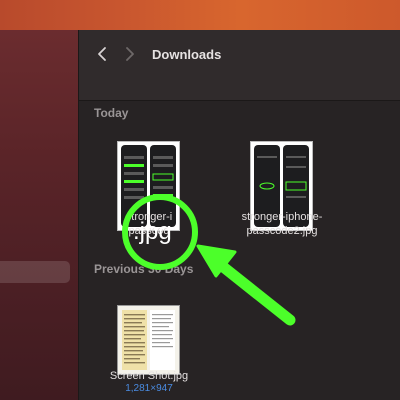 The width and height of the screenshot is (400, 400). Describe the element at coordinates (35, 272) in the screenshot. I see `sidebar-selected-item` at that location.